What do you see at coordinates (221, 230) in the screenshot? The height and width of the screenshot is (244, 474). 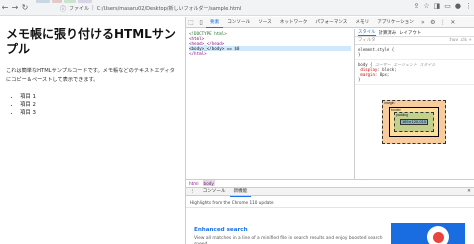 I see `whats-new-title: Enhanced search` at bounding box center [221, 230].